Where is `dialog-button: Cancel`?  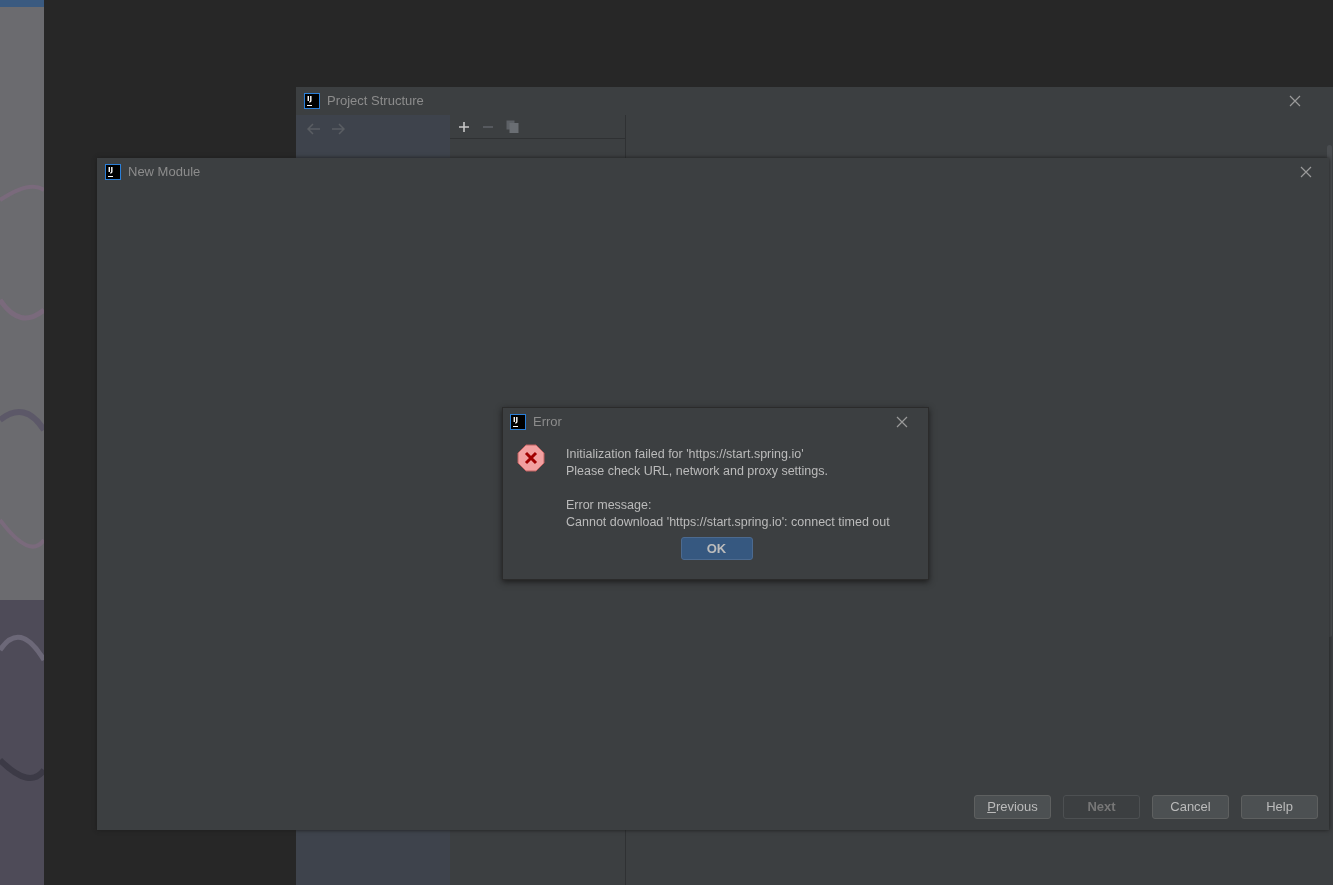 dialog-button: Cancel is located at coordinates (1190, 807).